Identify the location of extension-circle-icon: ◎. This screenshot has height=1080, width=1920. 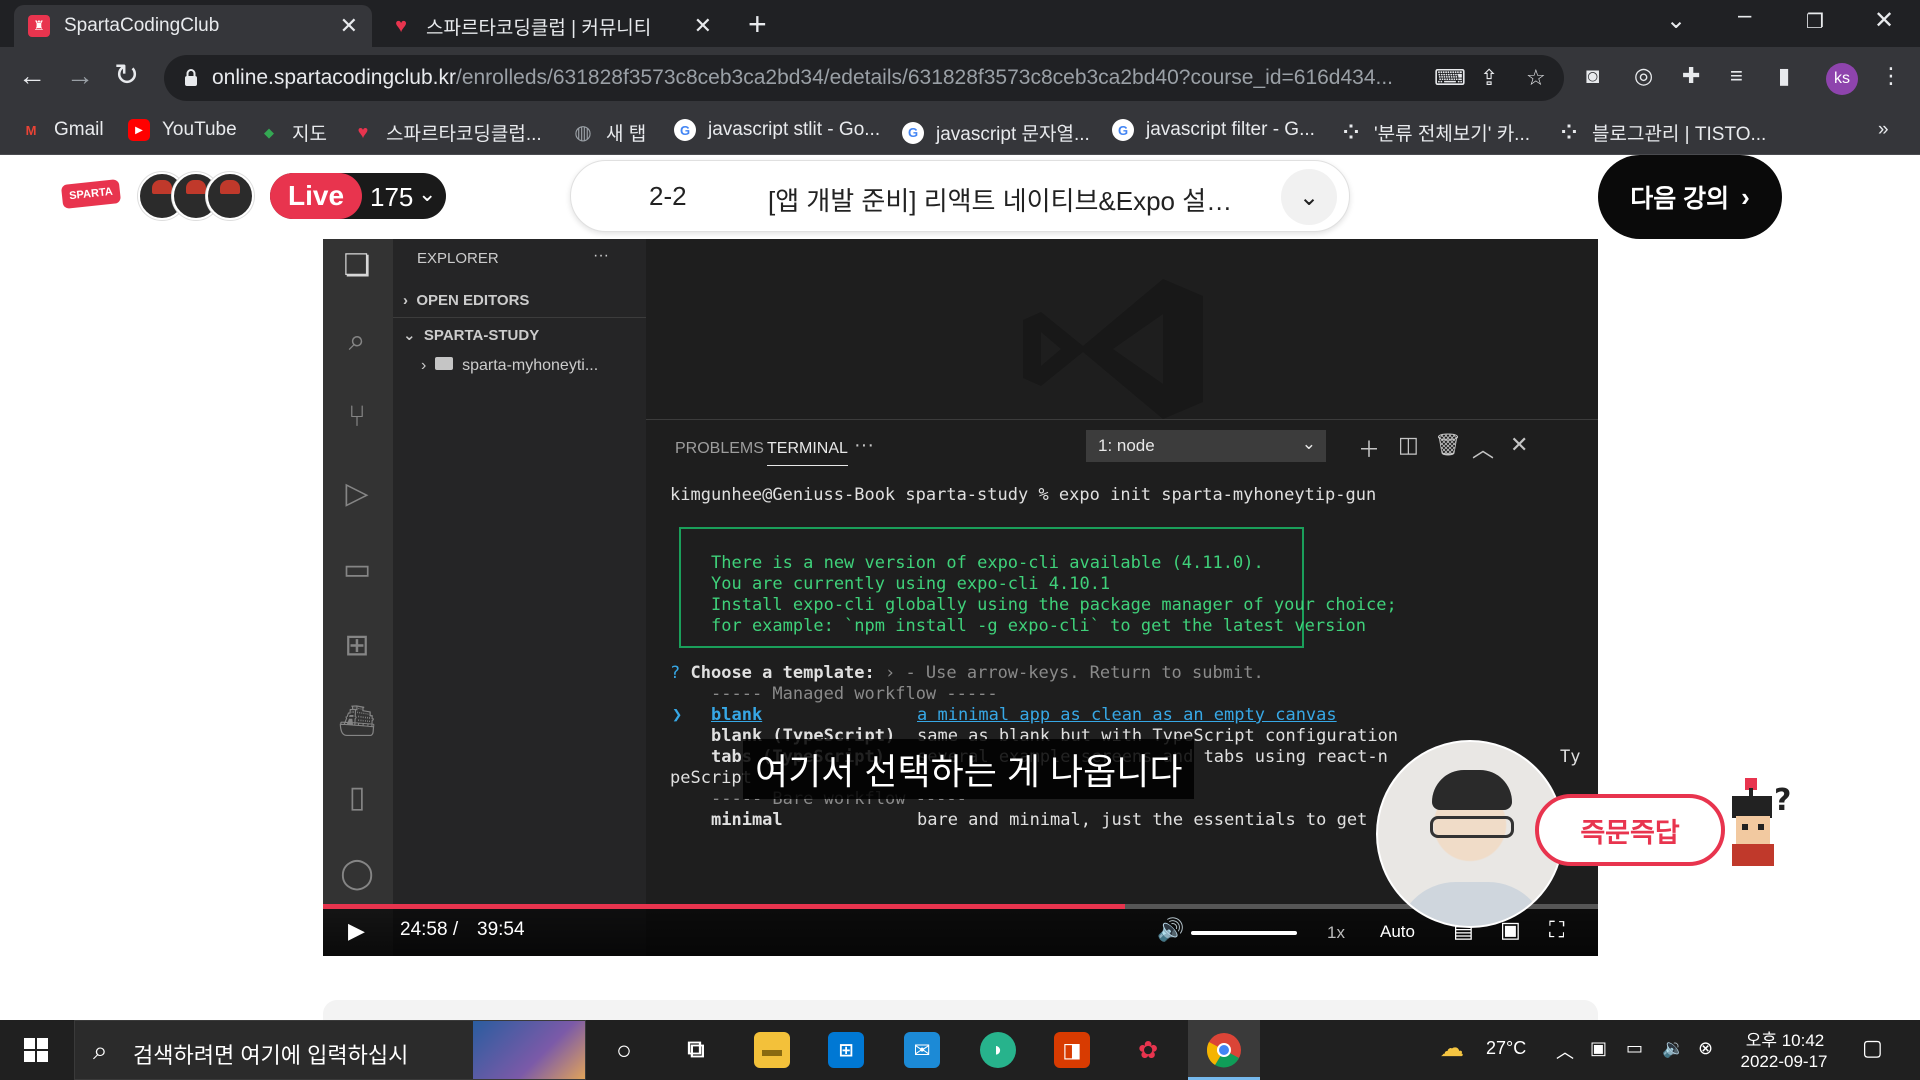
(1643, 76).